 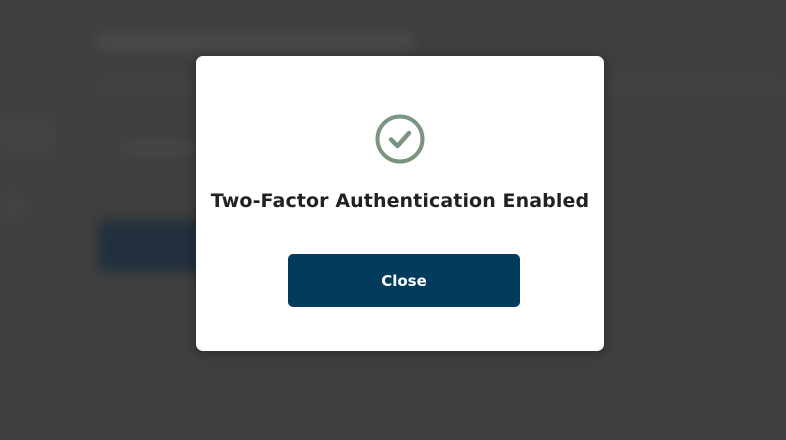 What do you see at coordinates (400, 139) in the screenshot?
I see `check-circle-icon` at bounding box center [400, 139].